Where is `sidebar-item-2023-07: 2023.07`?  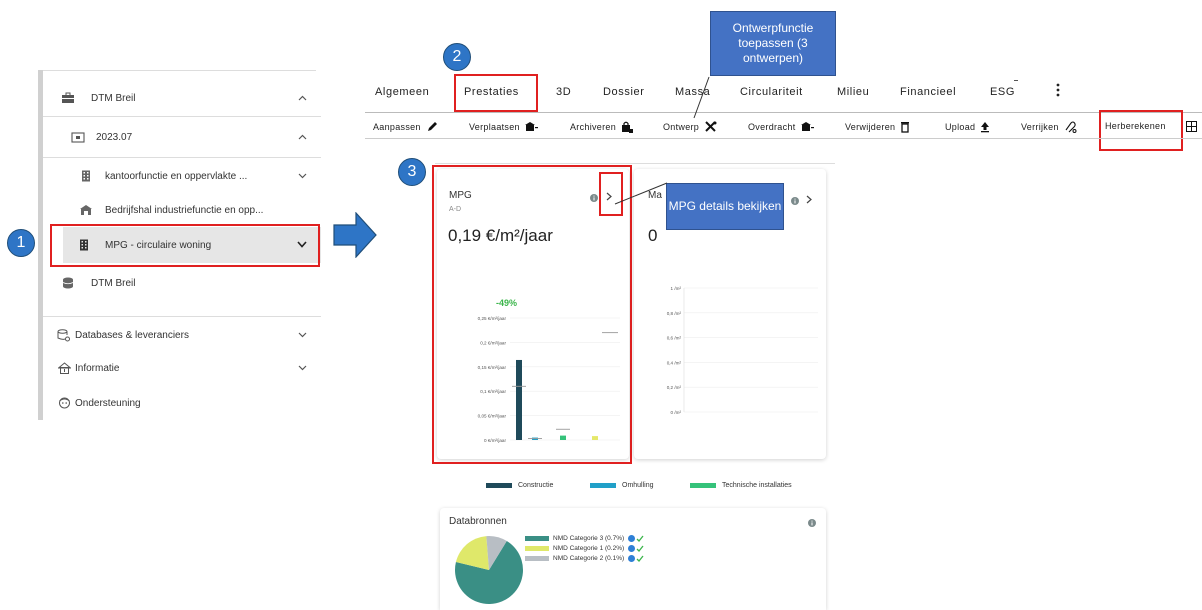 sidebar-item-2023-07: 2023.07 is located at coordinates (182, 137).